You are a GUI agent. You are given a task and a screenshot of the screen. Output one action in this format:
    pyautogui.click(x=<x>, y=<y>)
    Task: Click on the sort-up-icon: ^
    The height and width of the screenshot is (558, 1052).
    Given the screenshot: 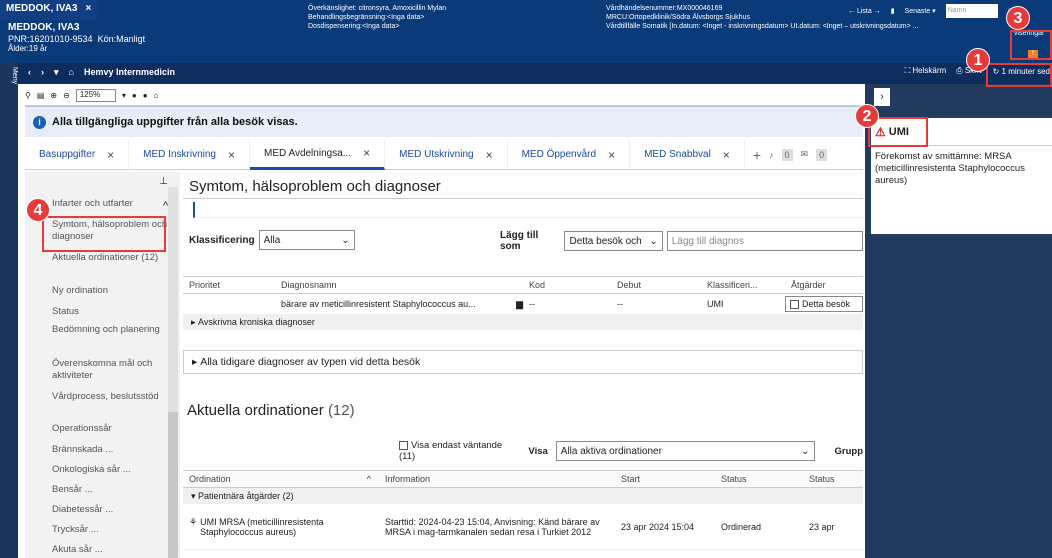 What is the action you would take?
    pyautogui.click(x=369, y=479)
    